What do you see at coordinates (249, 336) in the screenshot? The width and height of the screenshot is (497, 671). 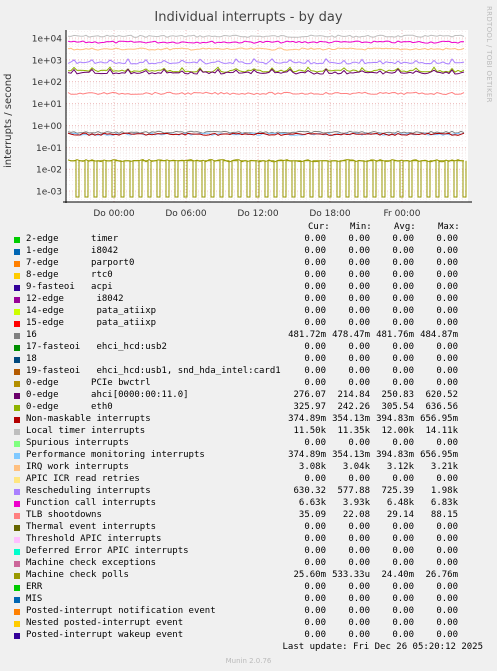 I see `legend-row: 16 481.72m 478.47m 481.76m 484.87m` at bounding box center [249, 336].